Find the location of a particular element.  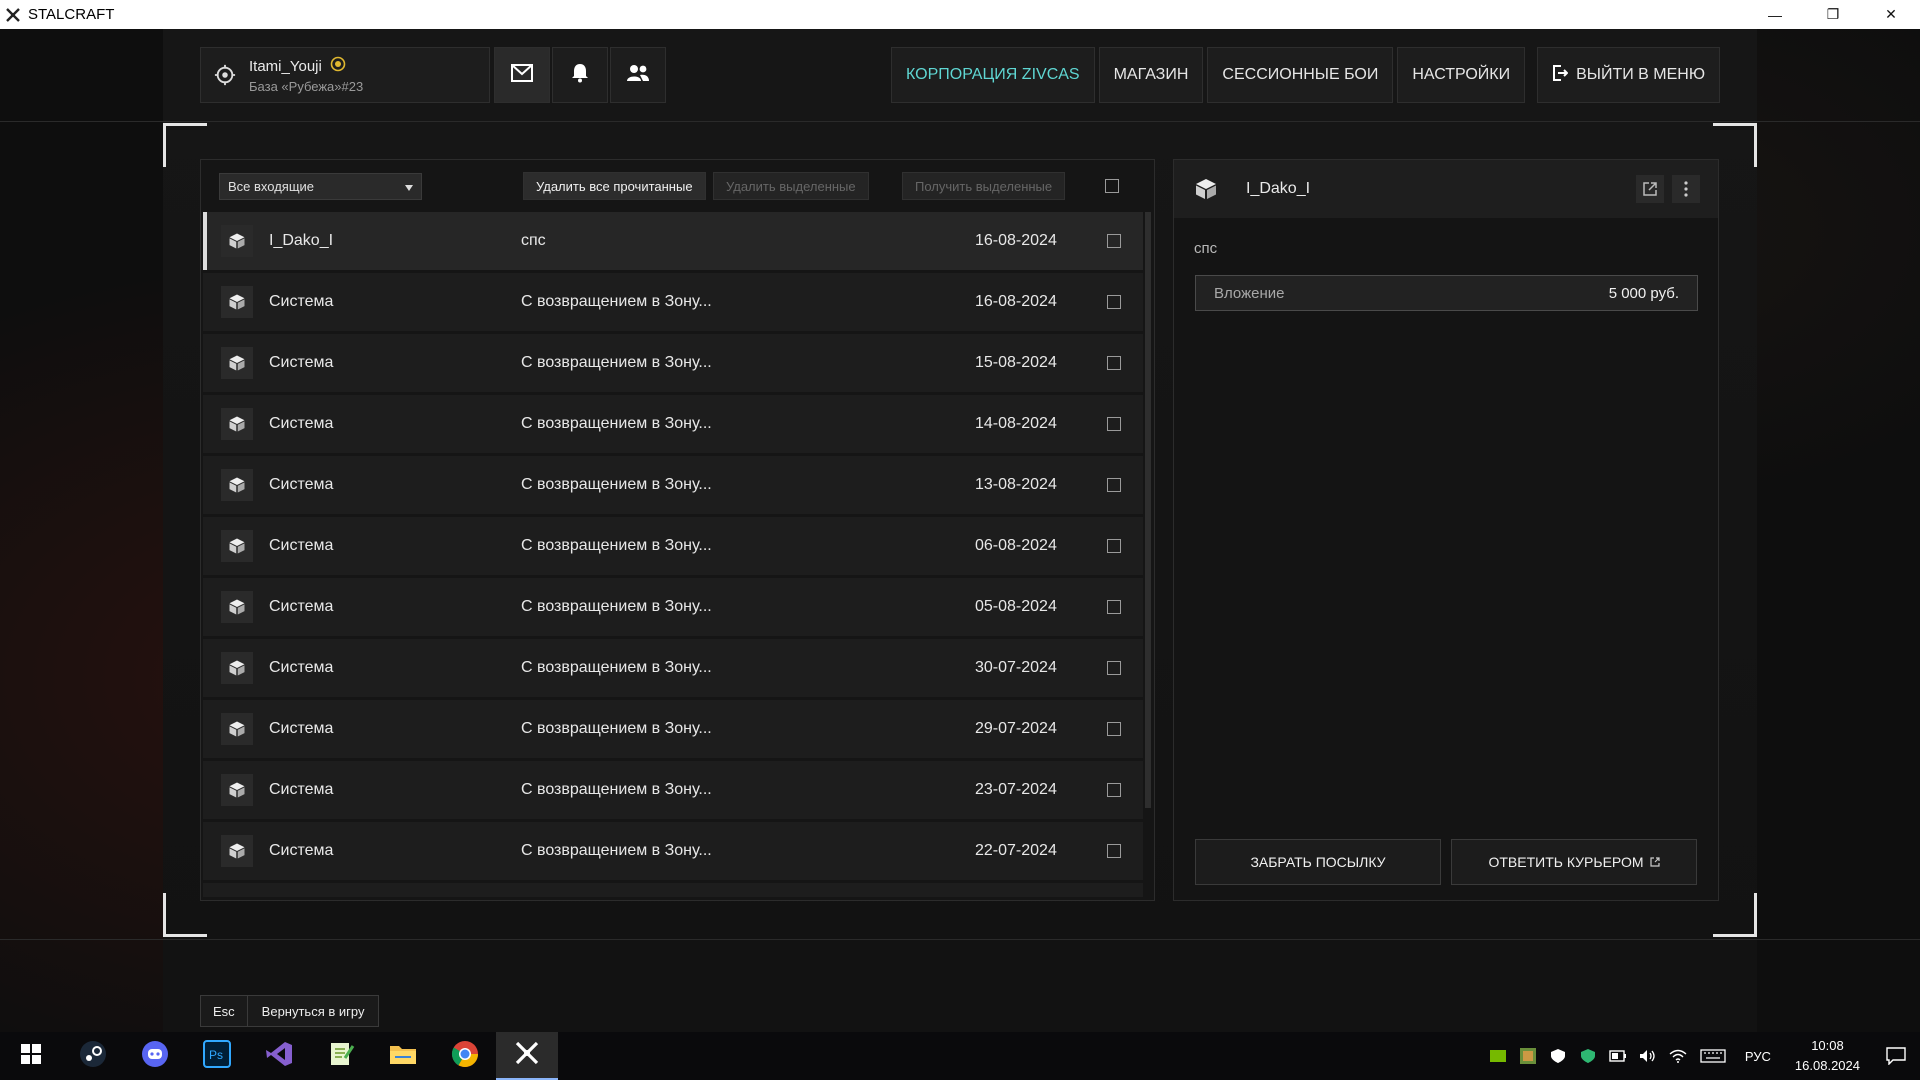

clock: 10:08 16.08.2024 is located at coordinates (1827, 1056).